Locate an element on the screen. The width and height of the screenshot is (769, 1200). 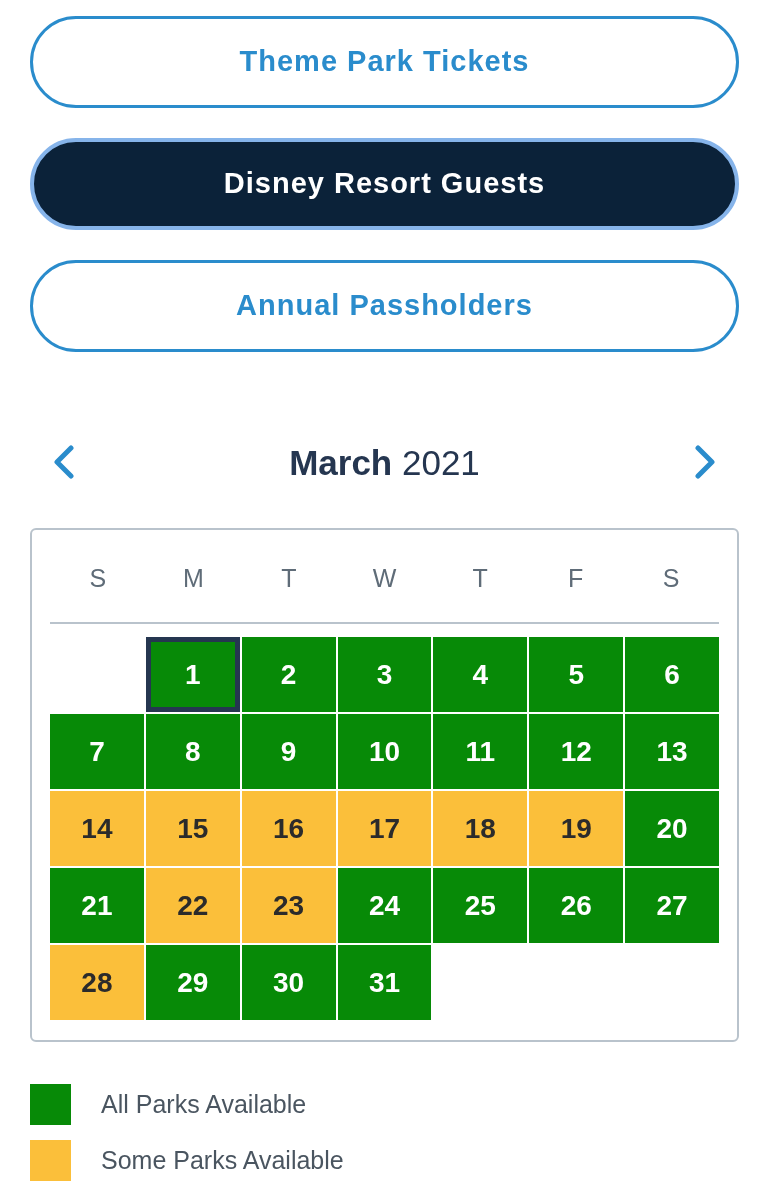
next-month-button is located at coordinates (705, 462).